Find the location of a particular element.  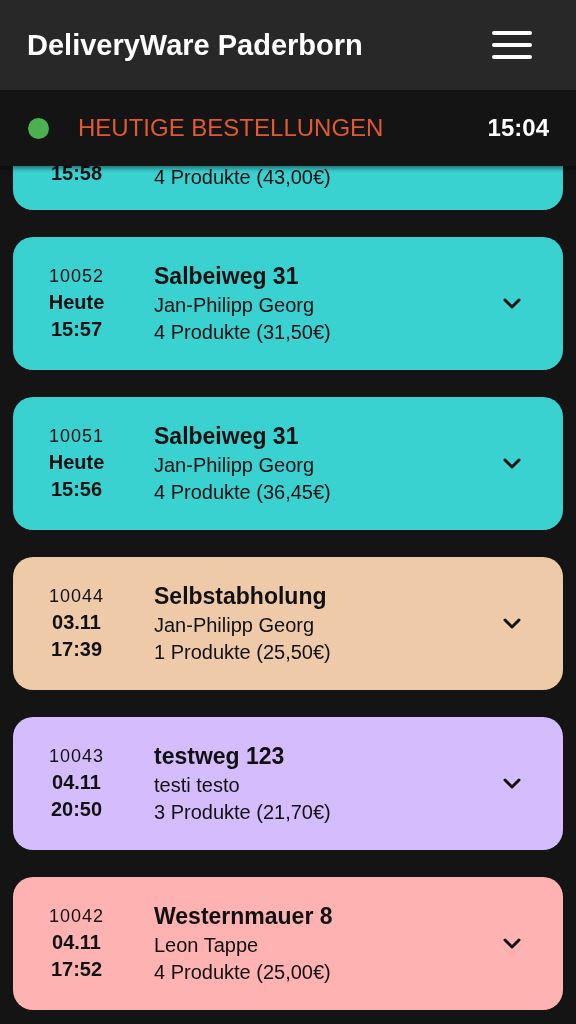

order-card: 10044 03.11 17:39 Selbstabholung Jan-Philipp Georg 1 Produkte (25,50€) is located at coordinates (288, 623).